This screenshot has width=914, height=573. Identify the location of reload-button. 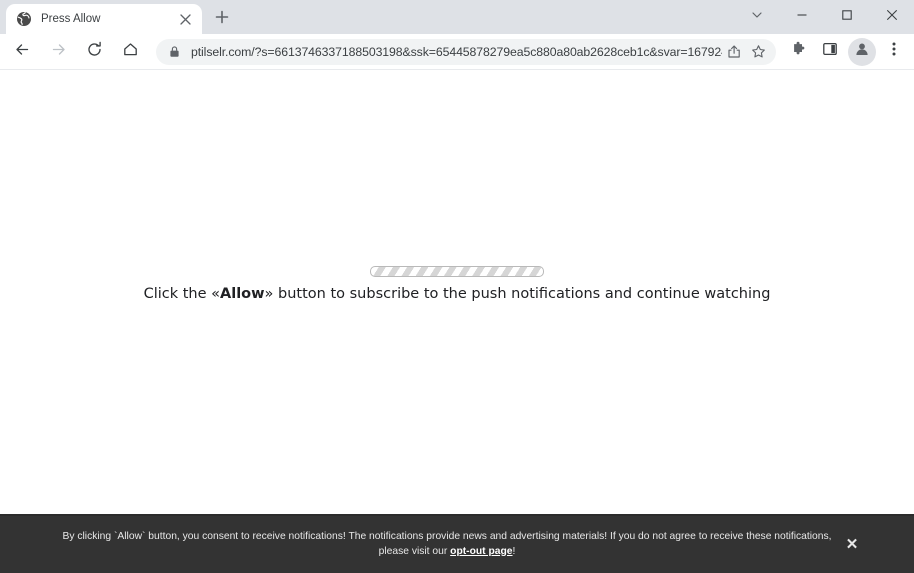
(94, 52).